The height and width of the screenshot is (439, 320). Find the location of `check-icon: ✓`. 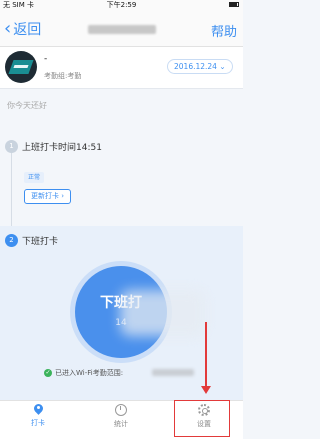

check-icon: ✓ is located at coordinates (48, 373).